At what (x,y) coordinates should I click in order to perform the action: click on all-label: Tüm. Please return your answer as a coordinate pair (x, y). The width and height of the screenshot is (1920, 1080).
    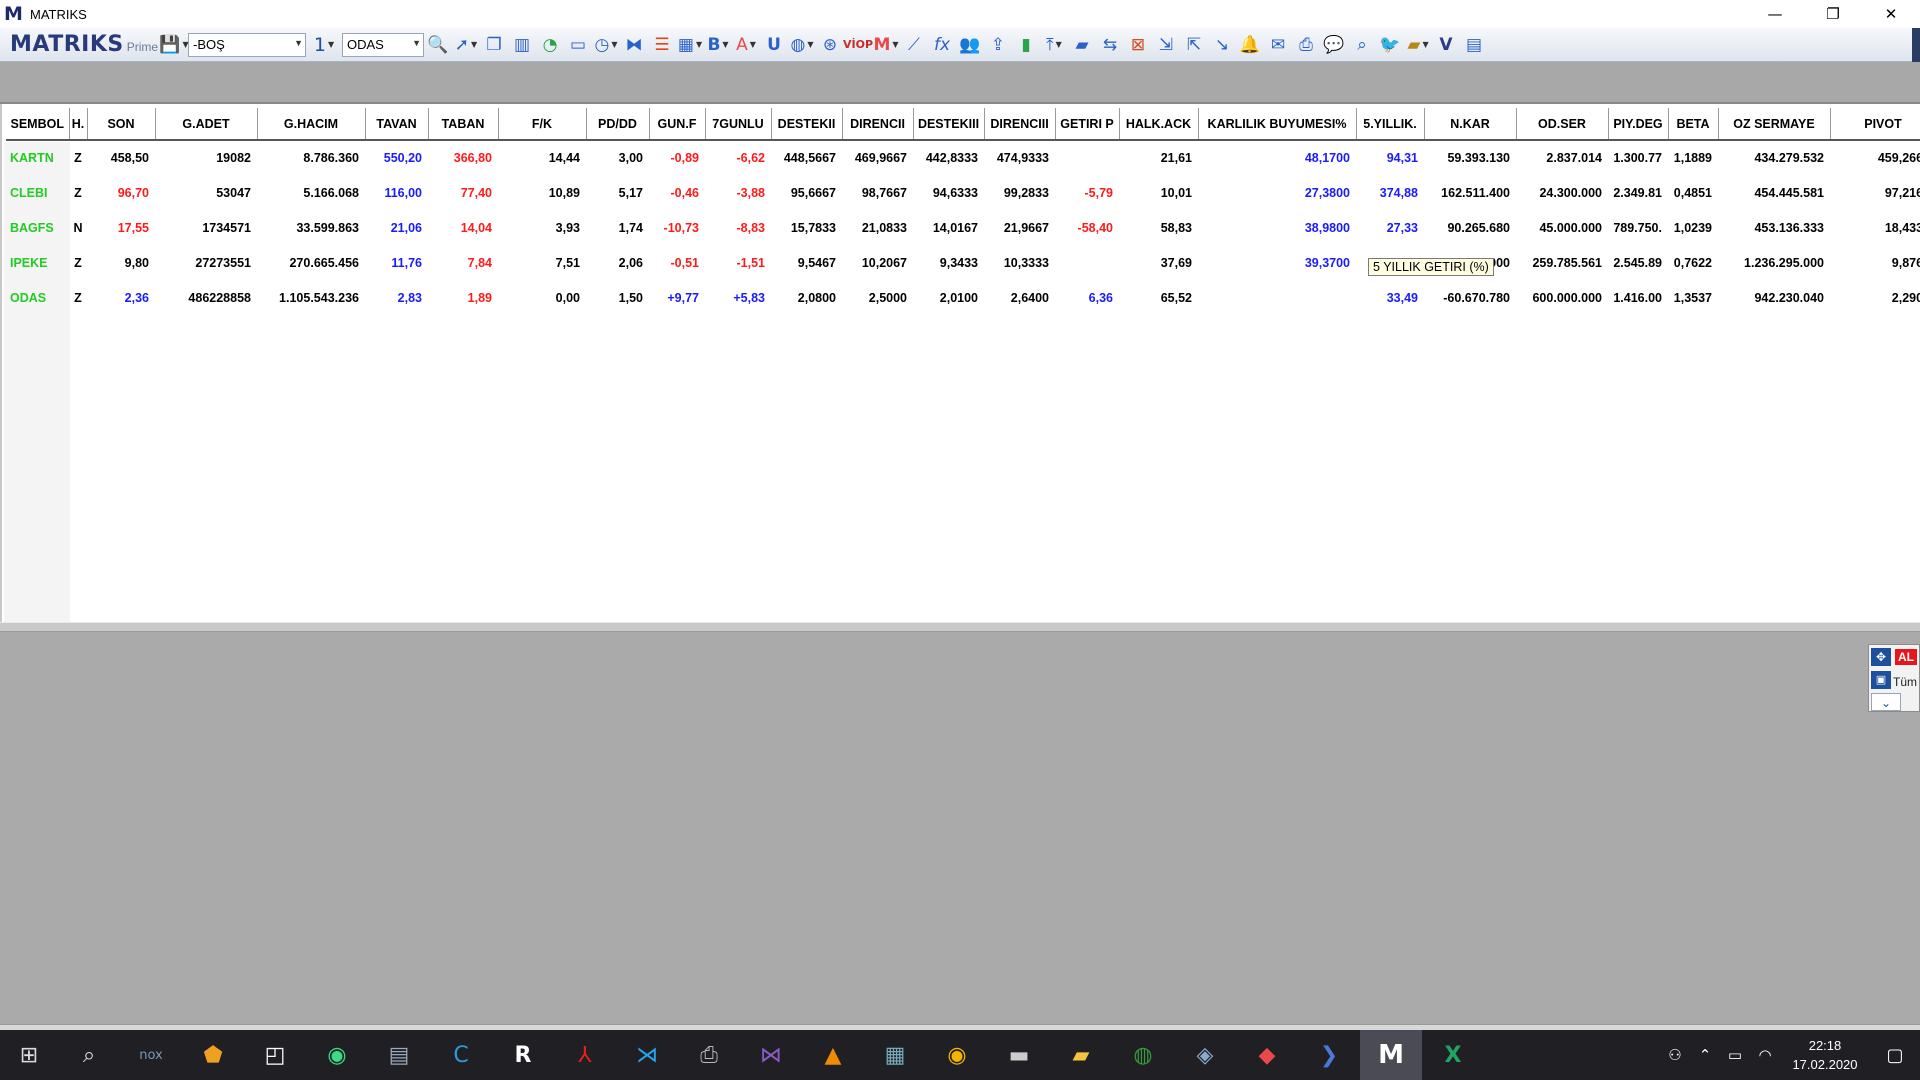
    Looking at the image, I should click on (1905, 682).